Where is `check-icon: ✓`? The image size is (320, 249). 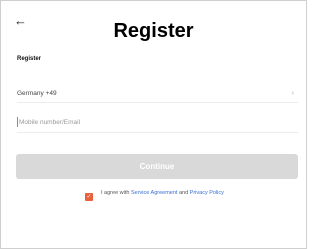 check-icon: ✓ is located at coordinates (89, 197).